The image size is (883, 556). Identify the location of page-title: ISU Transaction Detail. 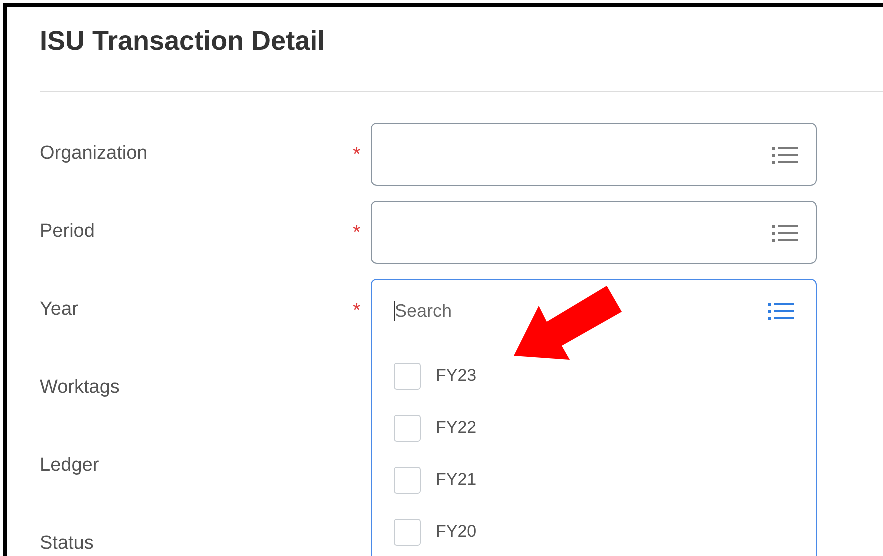
(183, 41).